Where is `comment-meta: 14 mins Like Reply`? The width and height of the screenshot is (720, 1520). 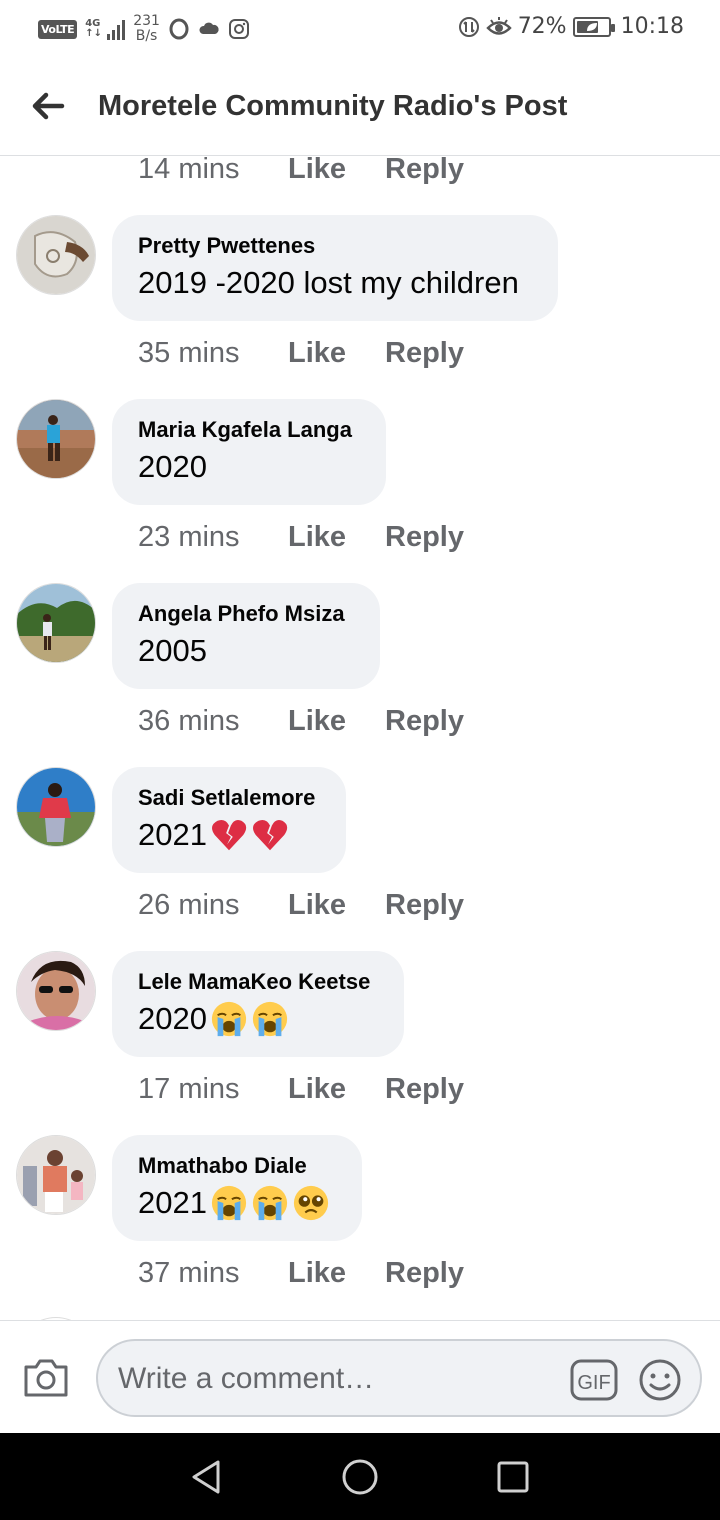
comment-meta: 14 mins Like Reply is located at coordinates (301, 172).